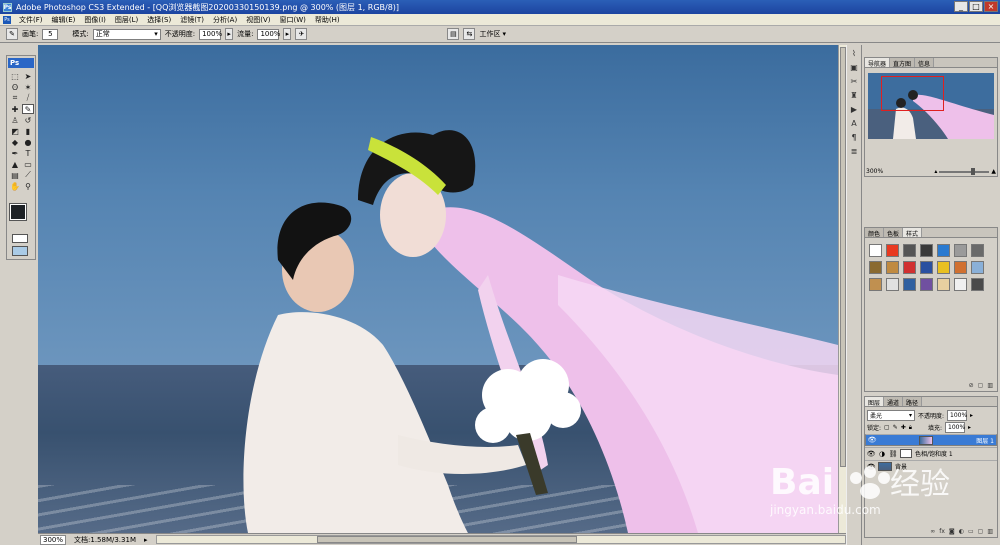 The width and height of the screenshot is (1000, 545). What do you see at coordinates (20, 238) in the screenshot?
I see `quick-mask-button` at bounding box center [20, 238].